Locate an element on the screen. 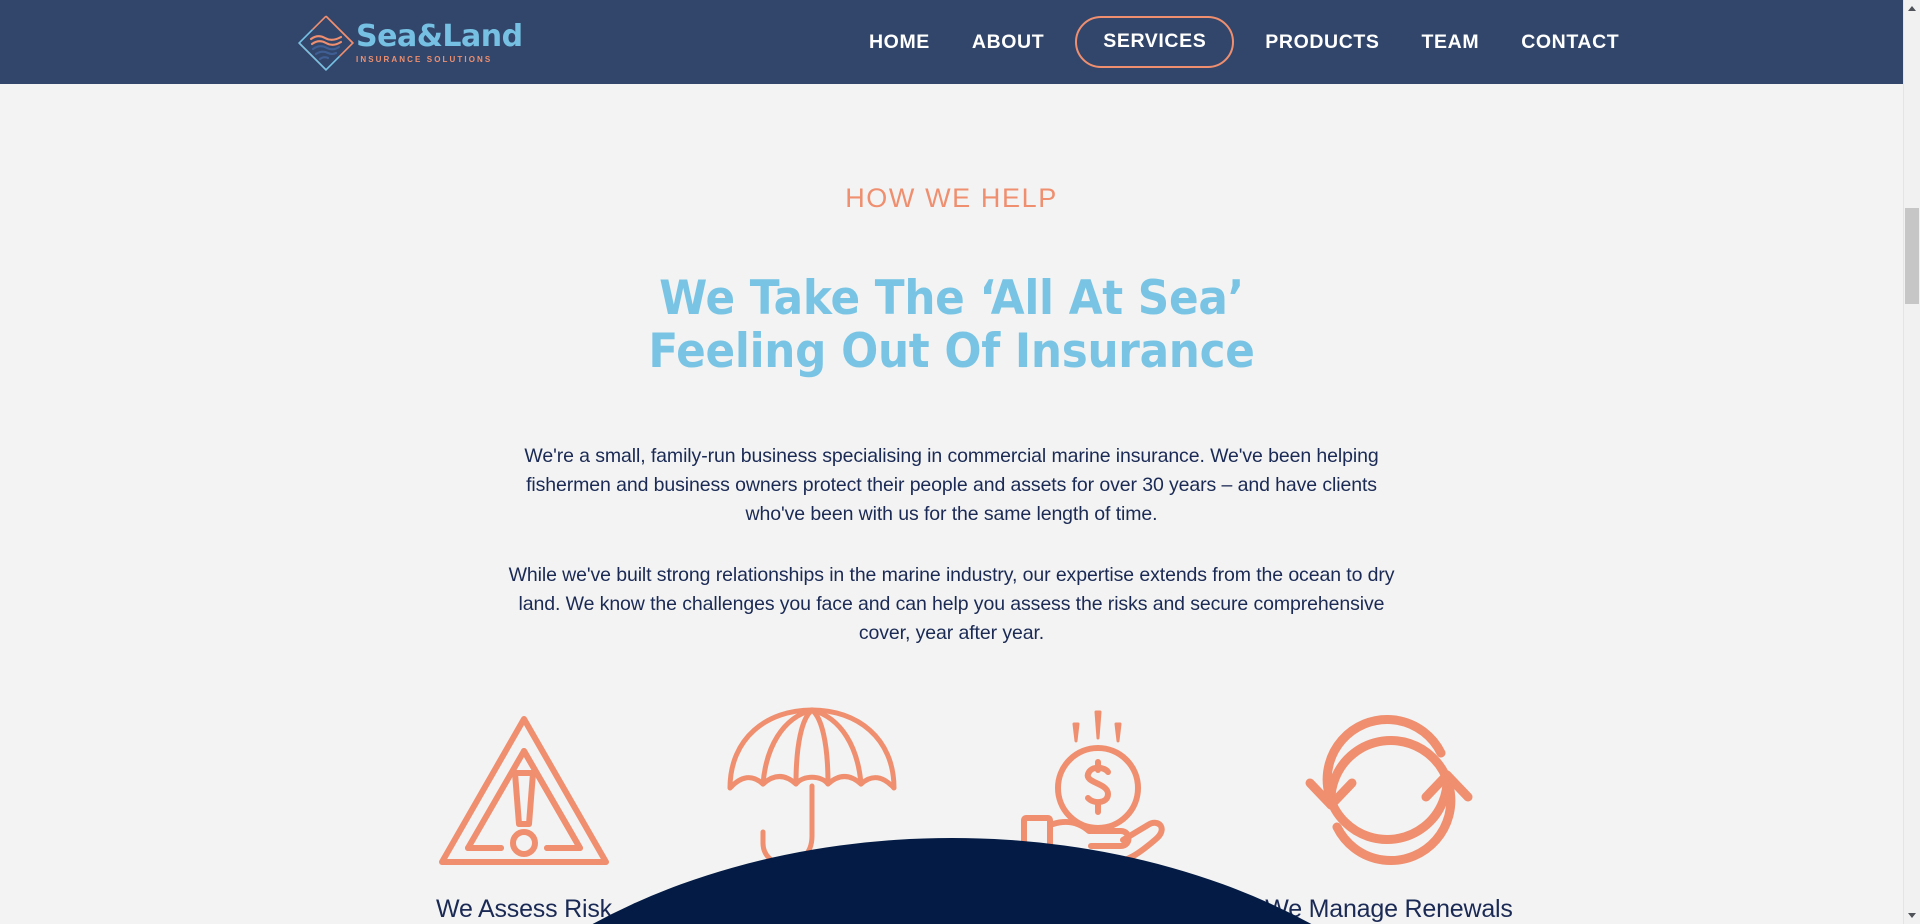 This screenshot has height=924, width=1920. logo-name: Sea&Land is located at coordinates (439, 37).